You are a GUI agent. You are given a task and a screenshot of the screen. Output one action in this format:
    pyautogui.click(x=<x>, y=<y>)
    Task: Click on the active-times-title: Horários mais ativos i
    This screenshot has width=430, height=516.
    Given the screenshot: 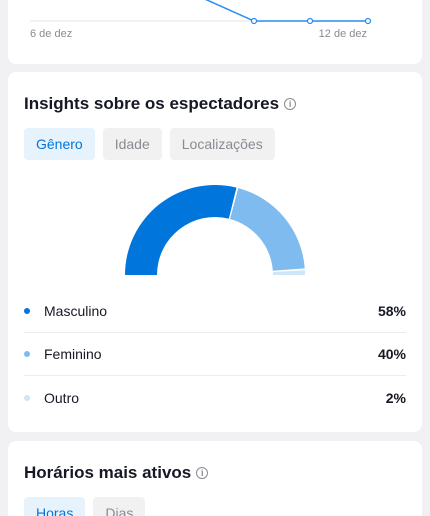 What is the action you would take?
    pyautogui.click(x=116, y=473)
    